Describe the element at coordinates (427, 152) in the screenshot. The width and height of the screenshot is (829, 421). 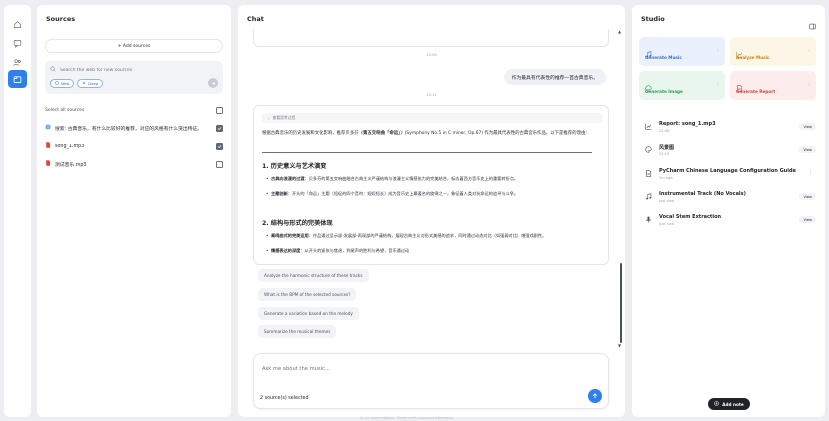
I see `divider` at that location.